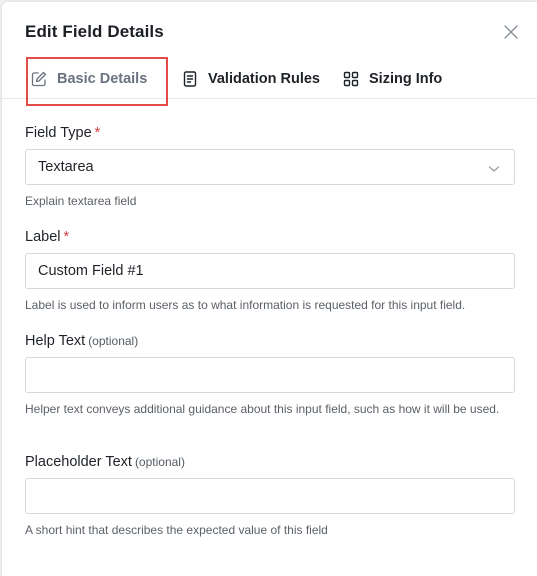  I want to click on tab-sizing-info-label: Sizing Info, so click(406, 79).